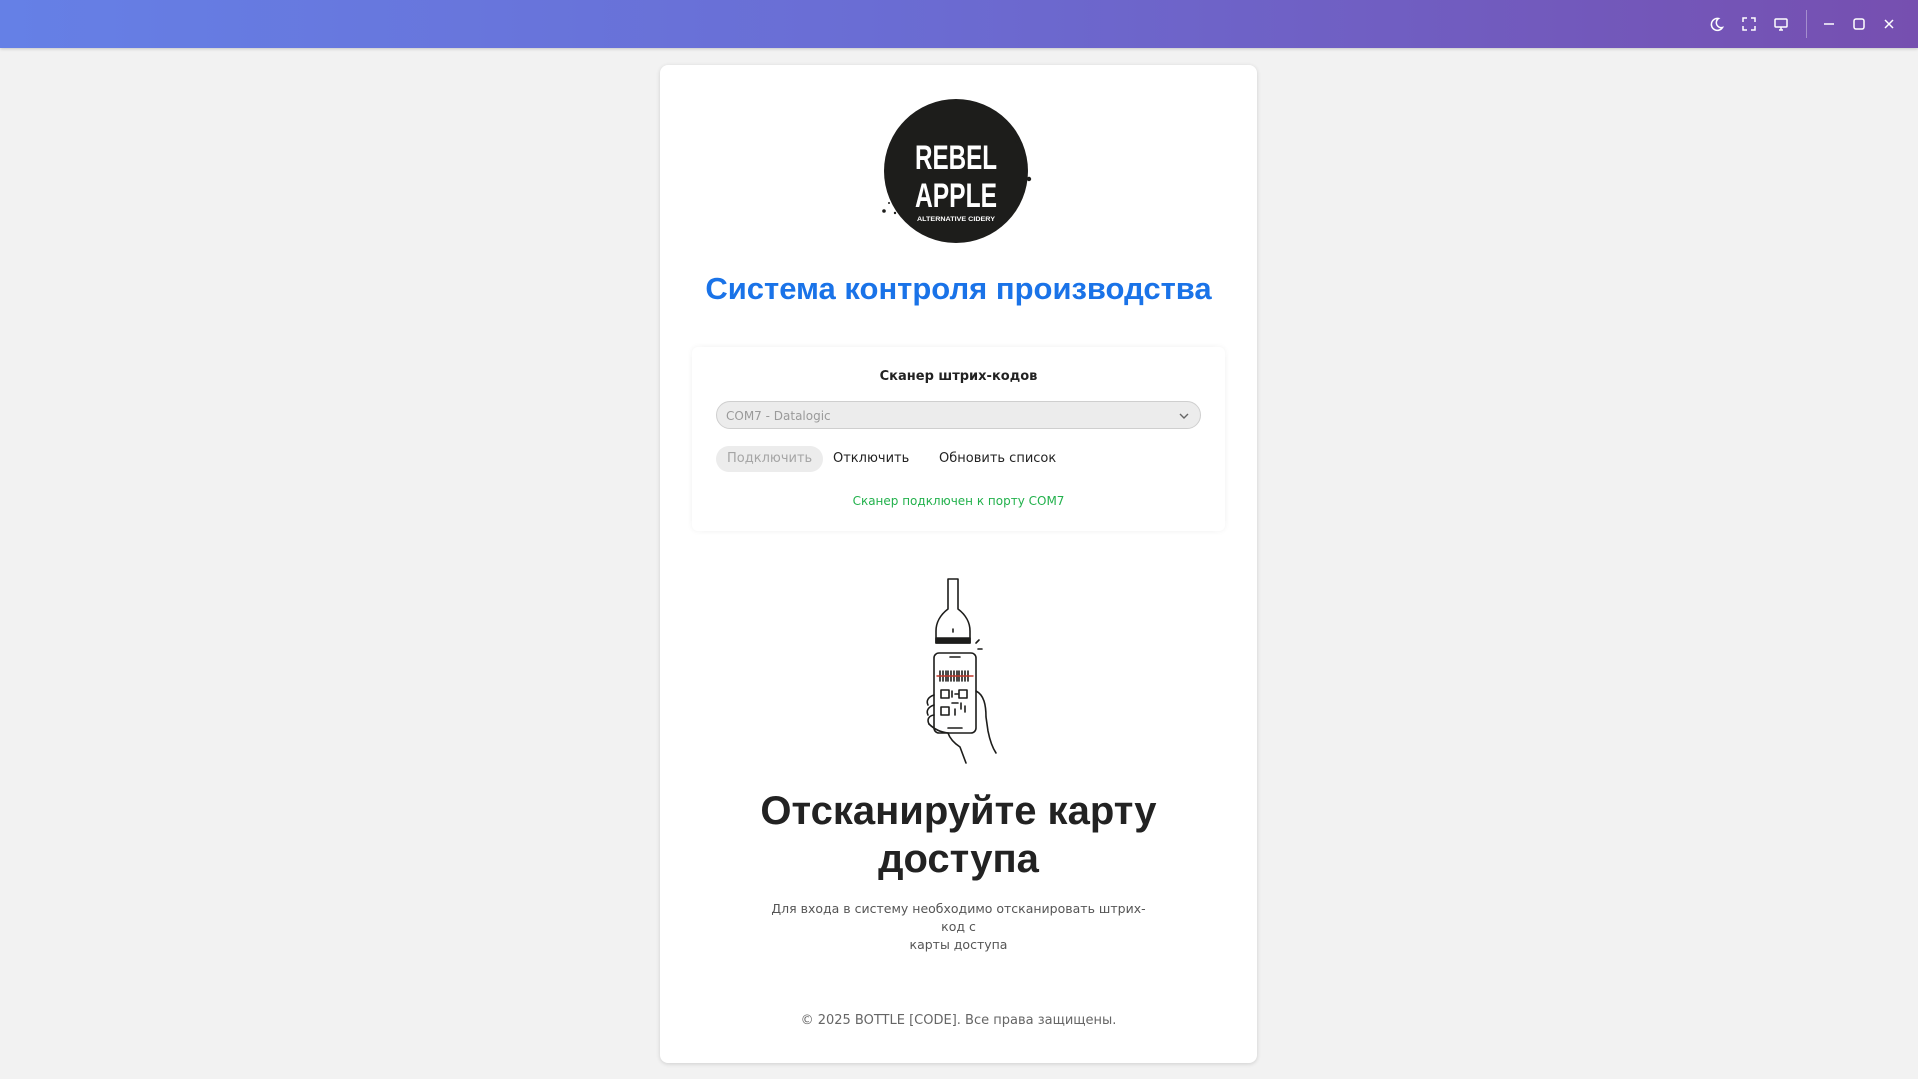  I want to click on barcode-scanner-illustration, so click(961, 671).